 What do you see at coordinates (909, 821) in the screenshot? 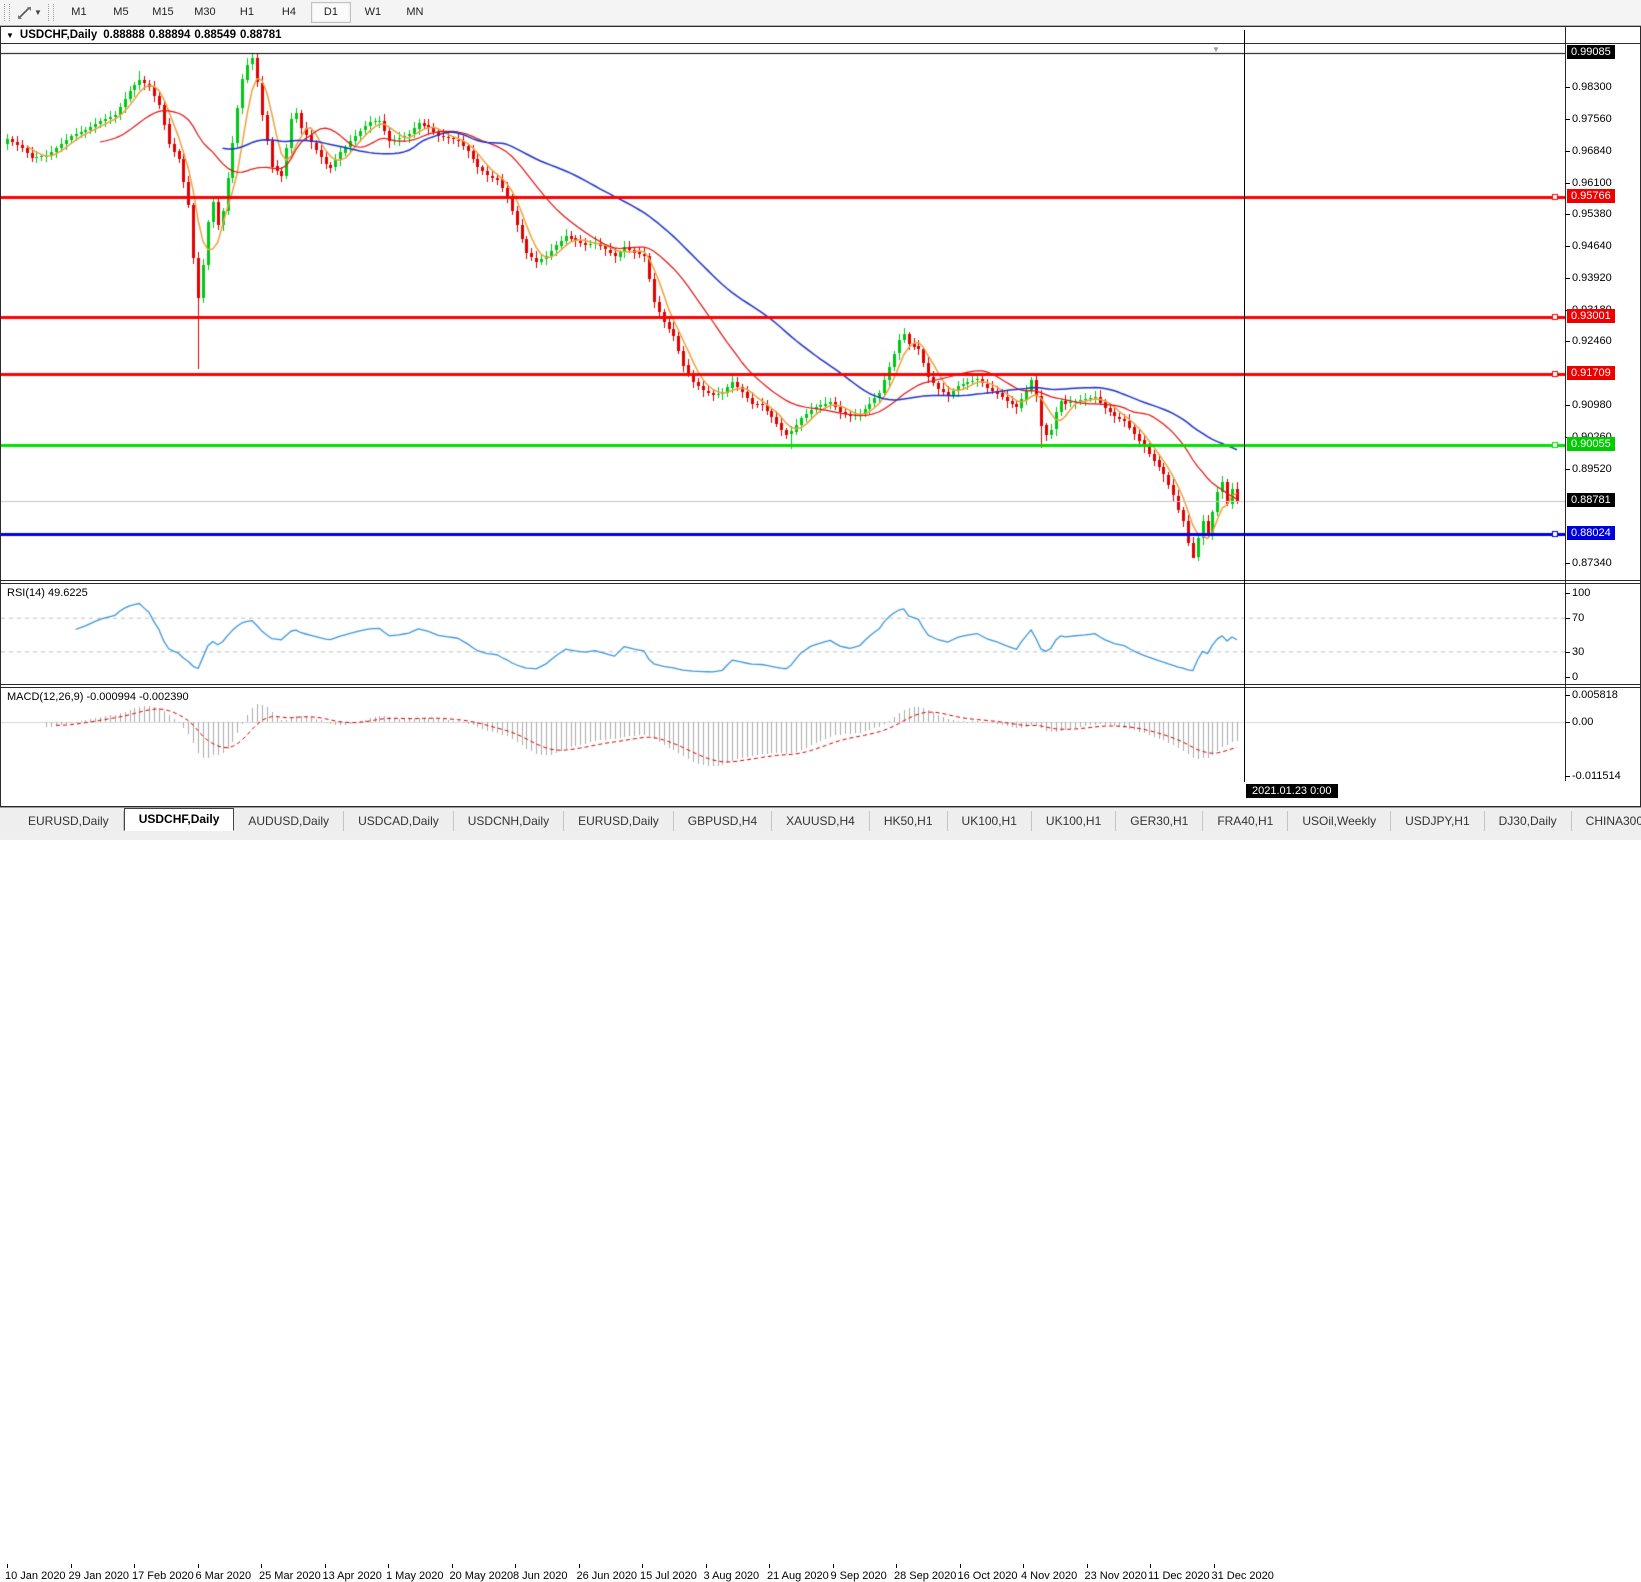
I see `chart-tab-hk50-h1: HK50,H1` at bounding box center [909, 821].